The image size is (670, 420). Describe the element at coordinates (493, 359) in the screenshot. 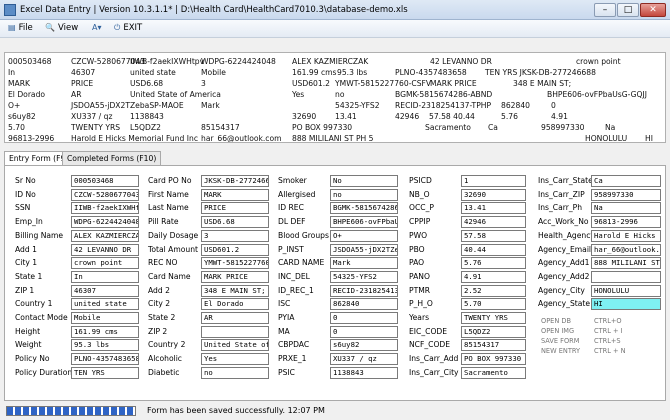

I see `ins-carr-add-input: PO BOX 997330` at that location.